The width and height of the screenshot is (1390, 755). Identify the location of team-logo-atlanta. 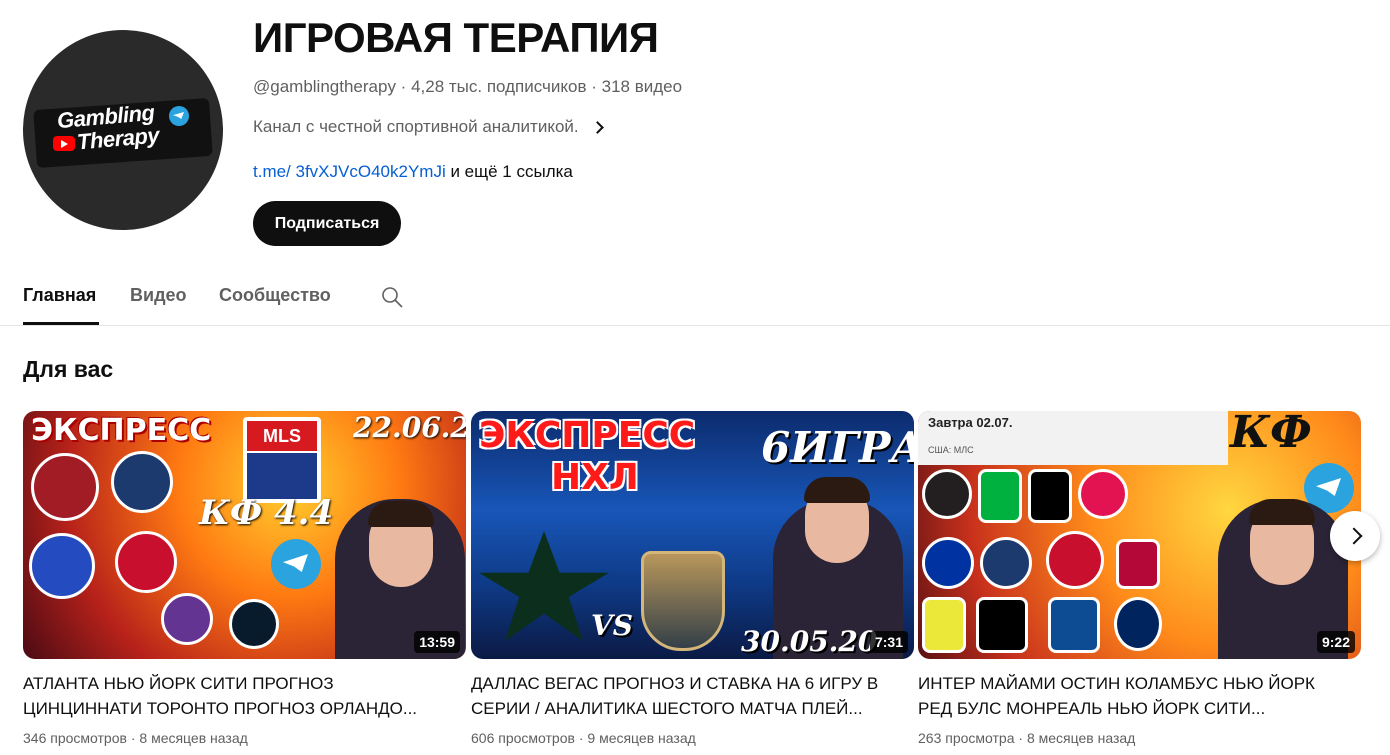
(65, 487).